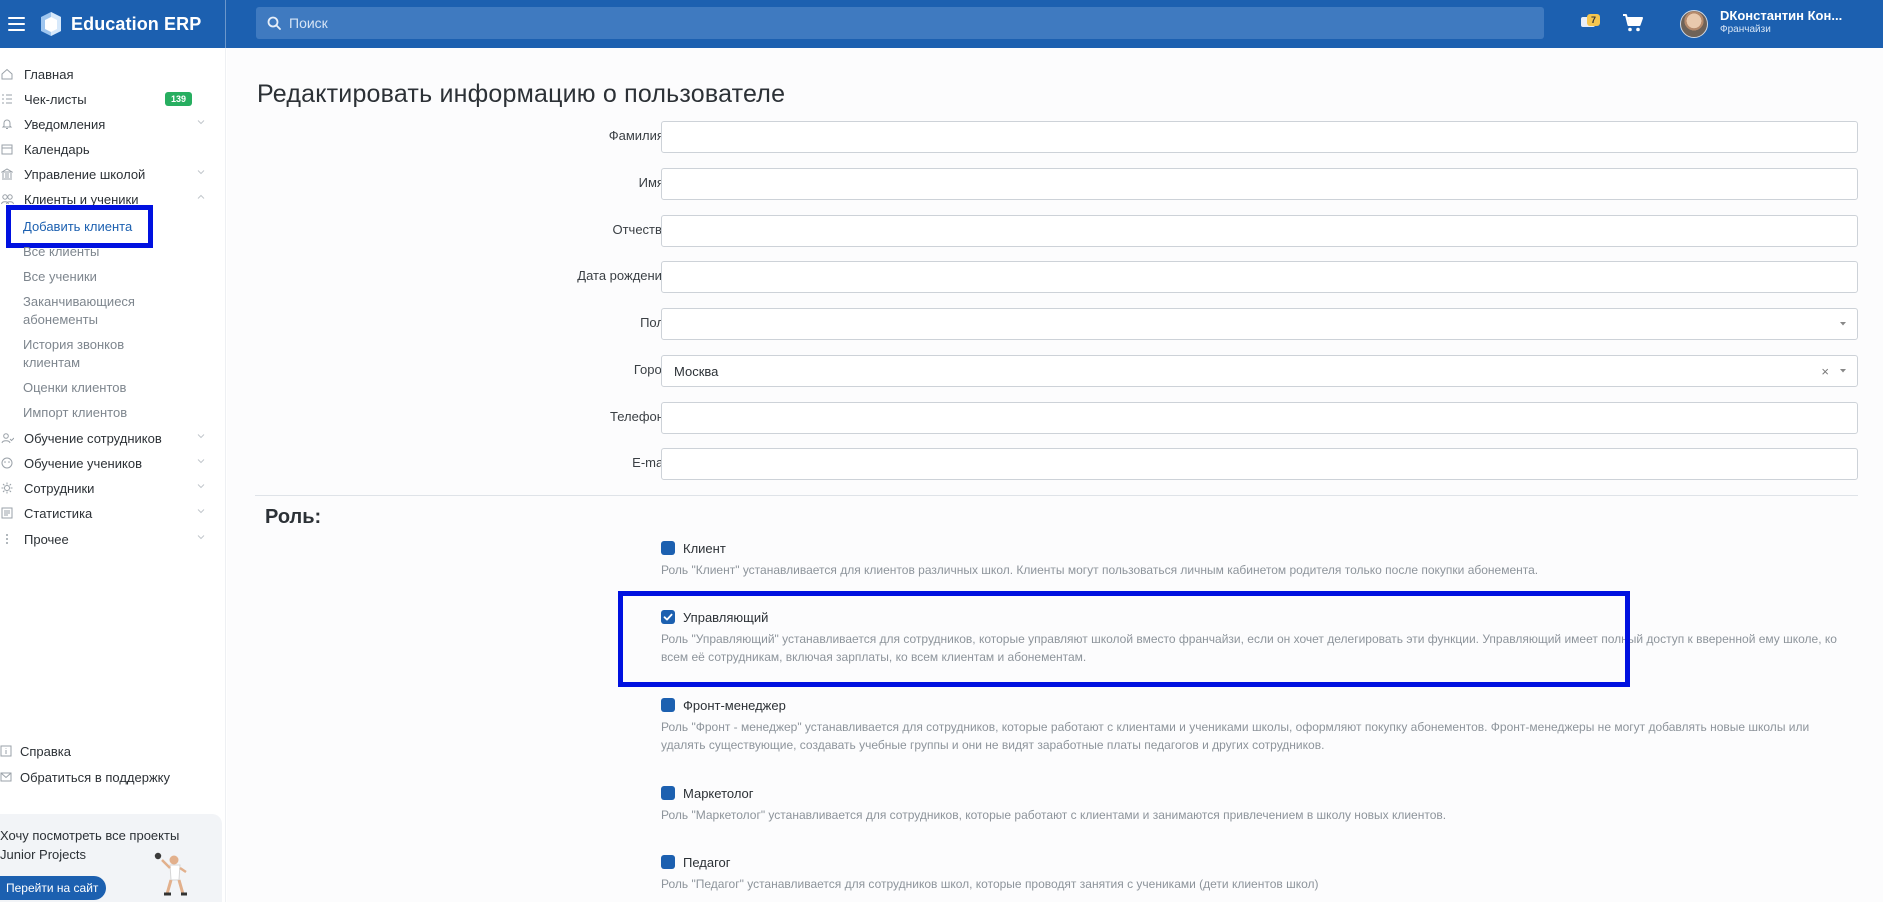 Image resolution: width=1883 pixels, height=902 pixels. I want to click on phone-input, so click(1259, 418).